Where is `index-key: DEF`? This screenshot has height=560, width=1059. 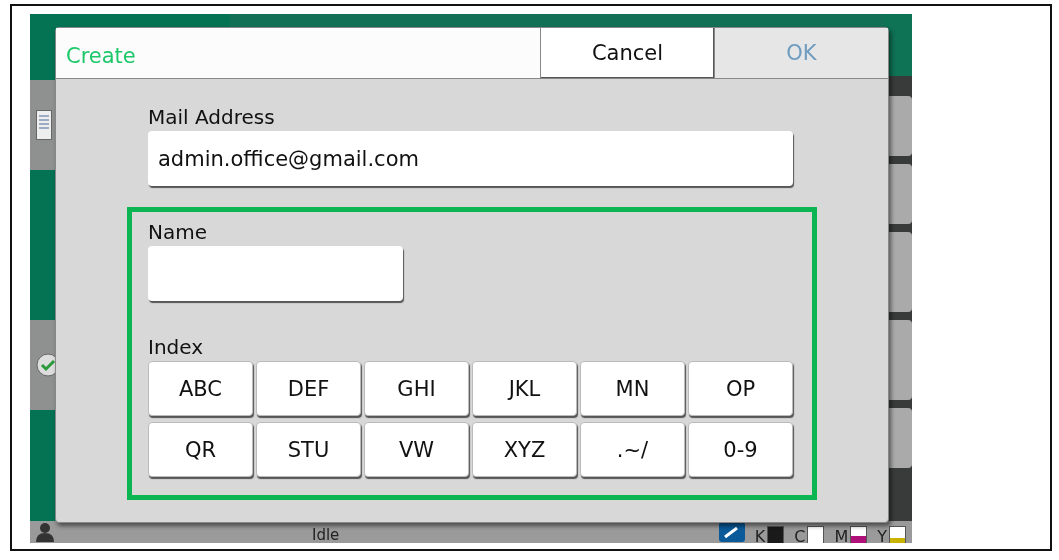 index-key: DEF is located at coordinates (308, 388).